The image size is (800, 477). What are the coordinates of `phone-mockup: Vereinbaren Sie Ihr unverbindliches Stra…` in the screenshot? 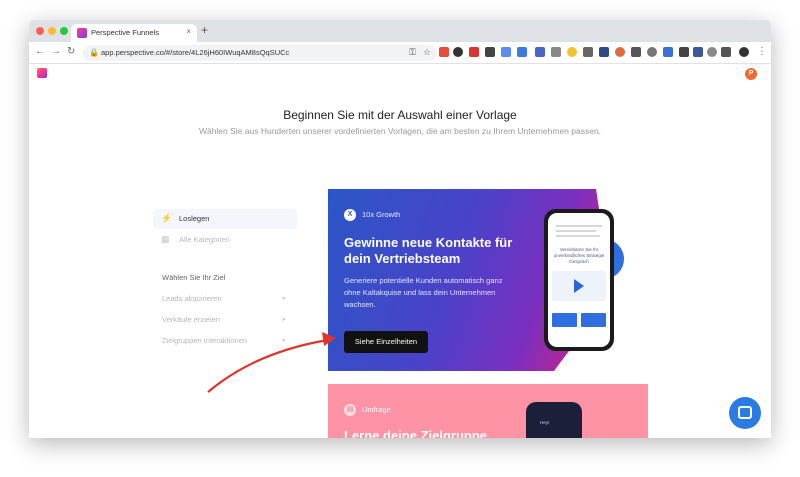 It's located at (579, 280).